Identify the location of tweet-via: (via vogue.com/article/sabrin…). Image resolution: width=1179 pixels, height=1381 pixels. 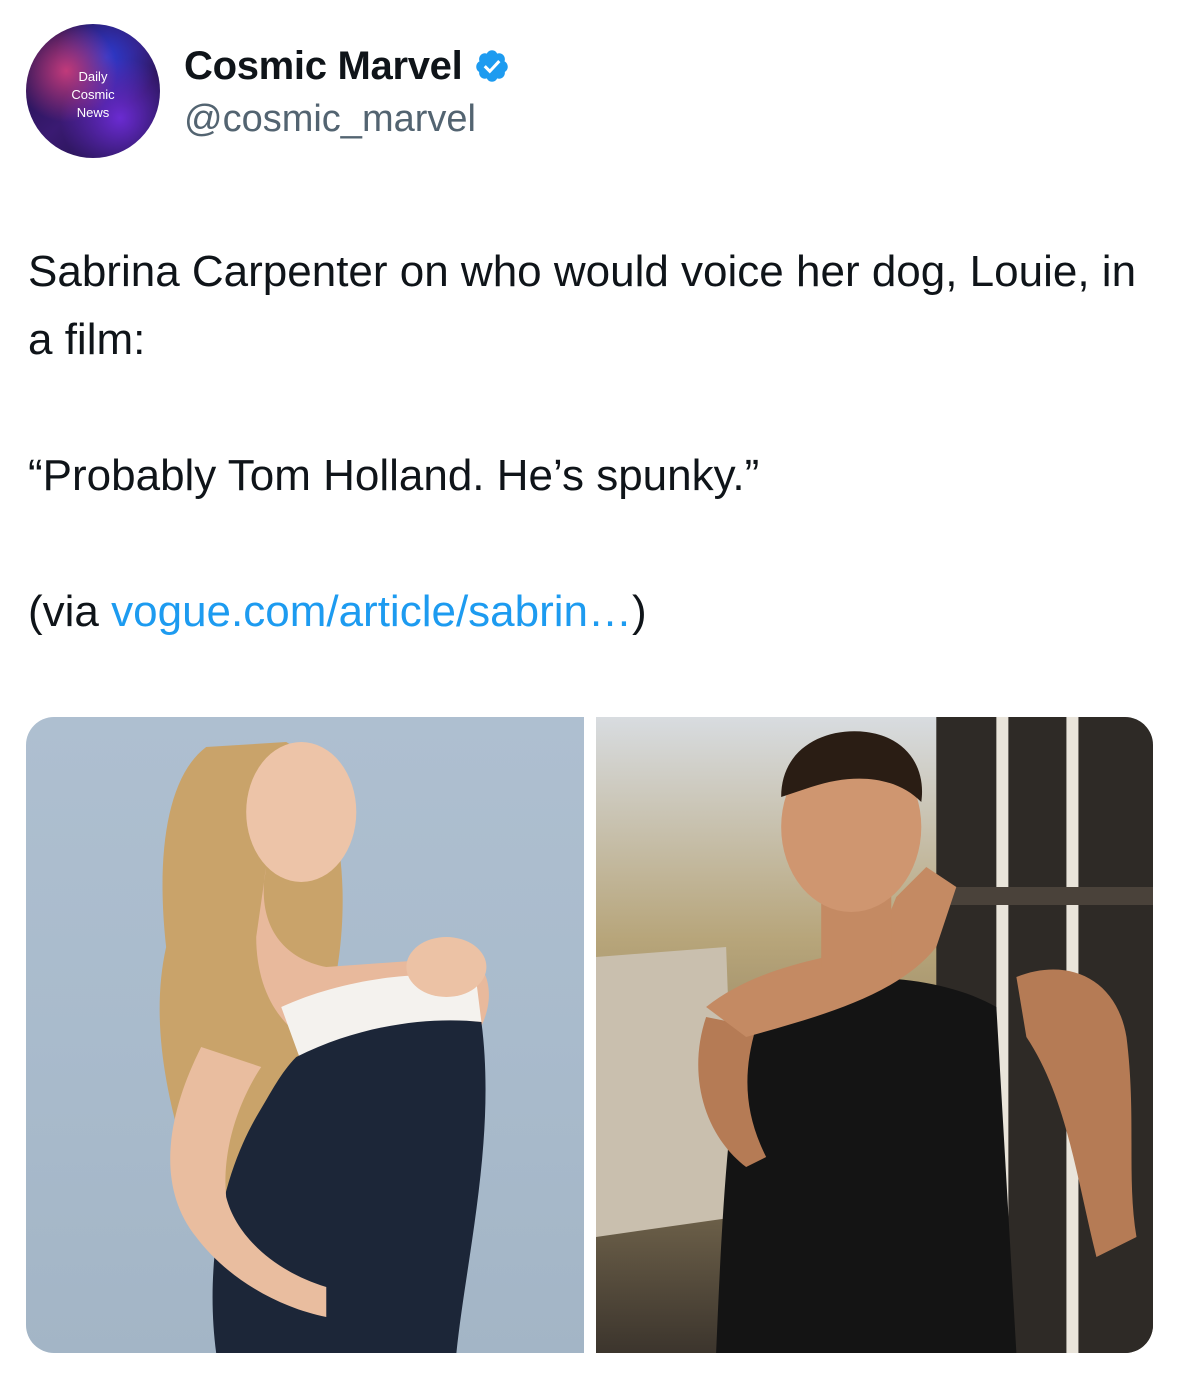
(337, 611).